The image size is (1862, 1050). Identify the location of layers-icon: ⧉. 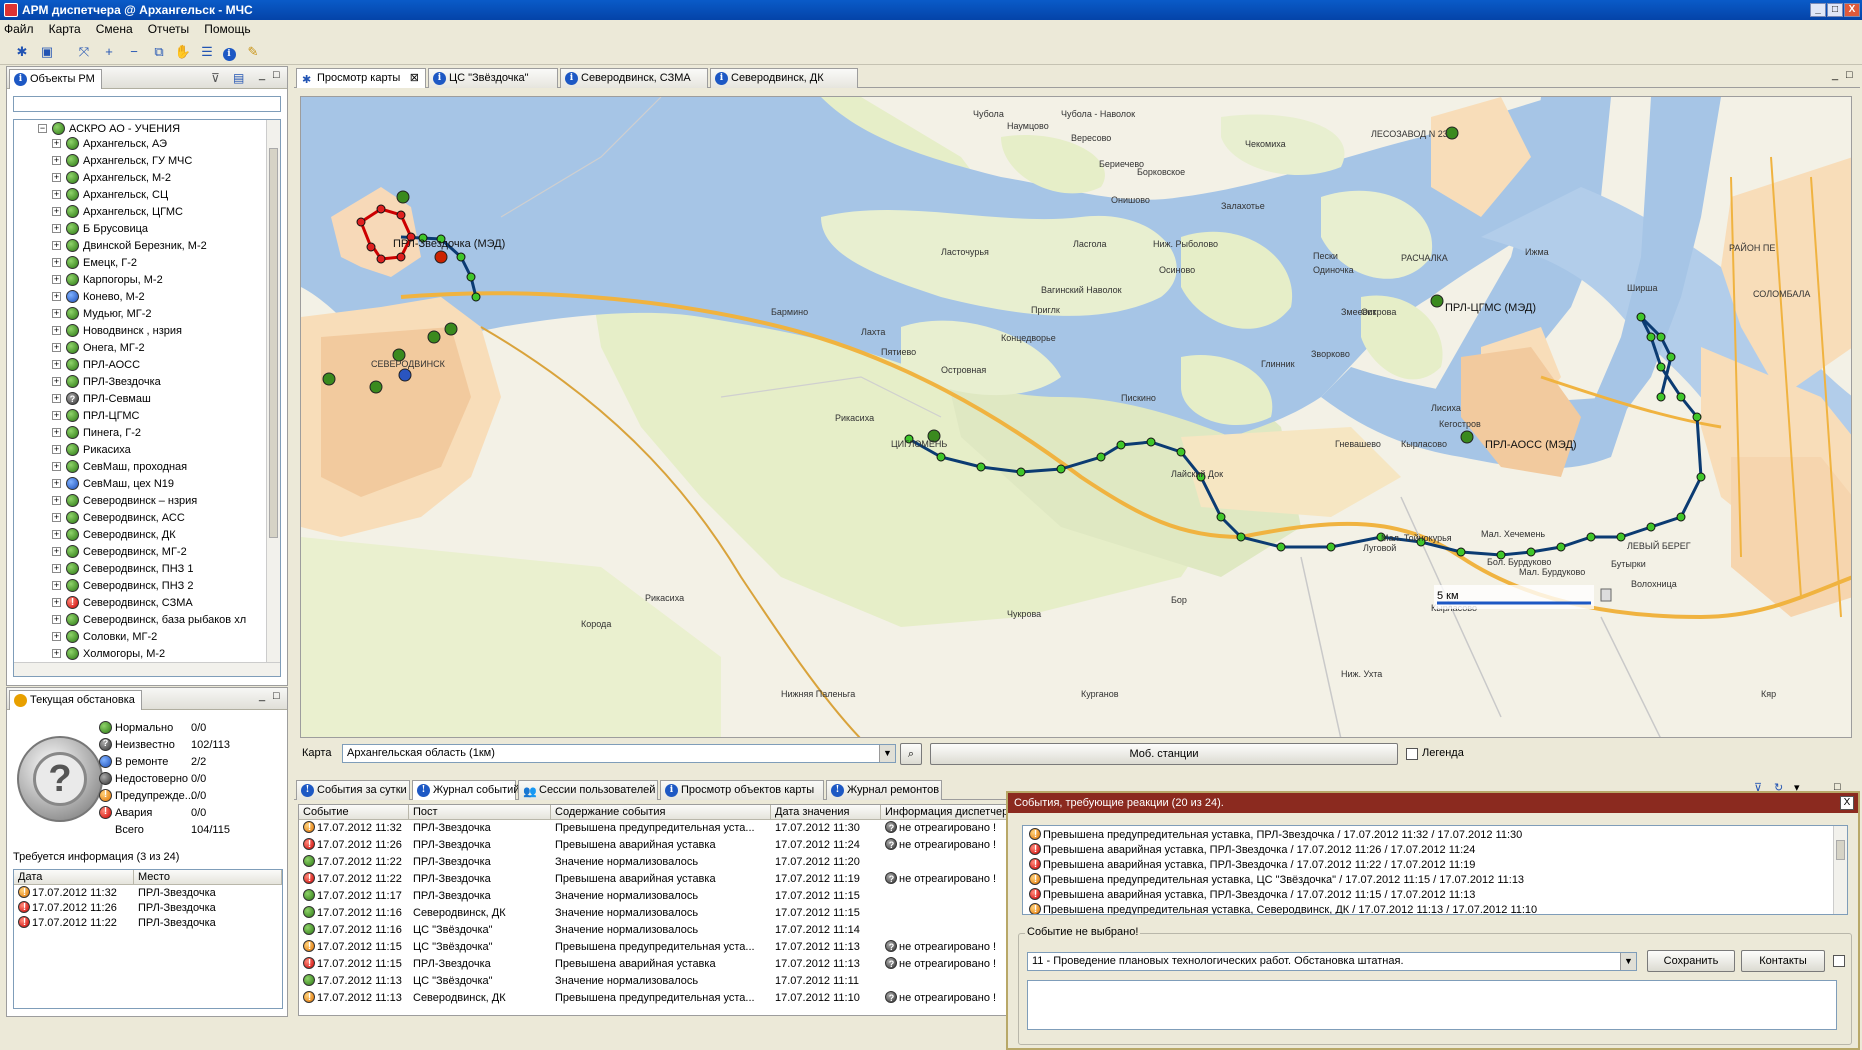
(159, 52).